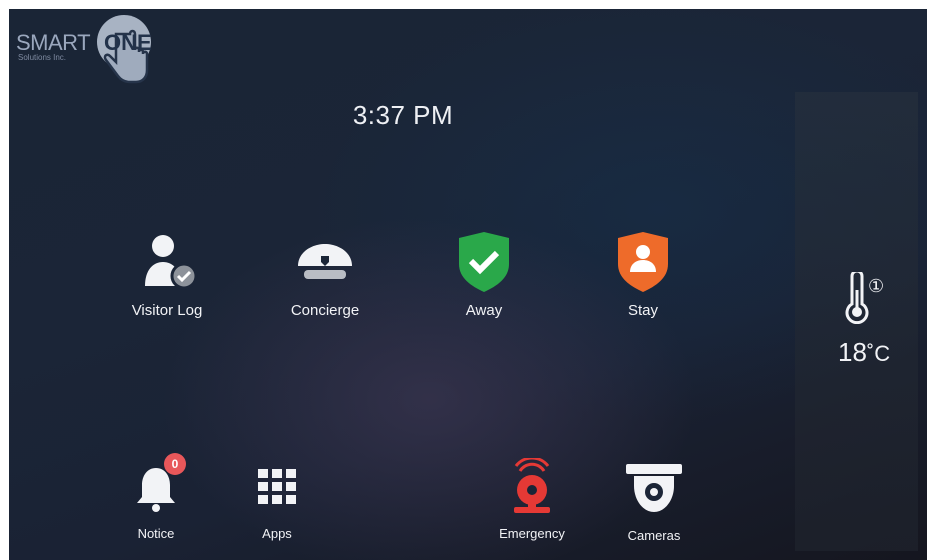 Image resolution: width=927 pixels, height=560 pixels. Describe the element at coordinates (156, 502) in the screenshot. I see `notice-button: Notice` at that location.